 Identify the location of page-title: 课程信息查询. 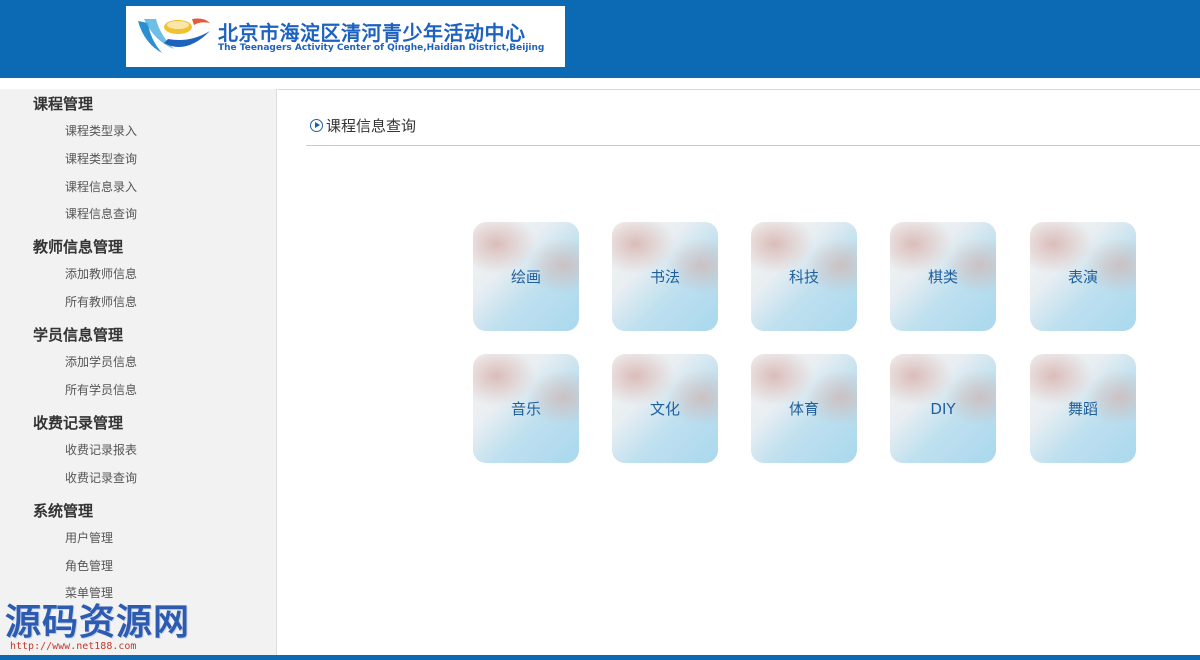
(363, 125).